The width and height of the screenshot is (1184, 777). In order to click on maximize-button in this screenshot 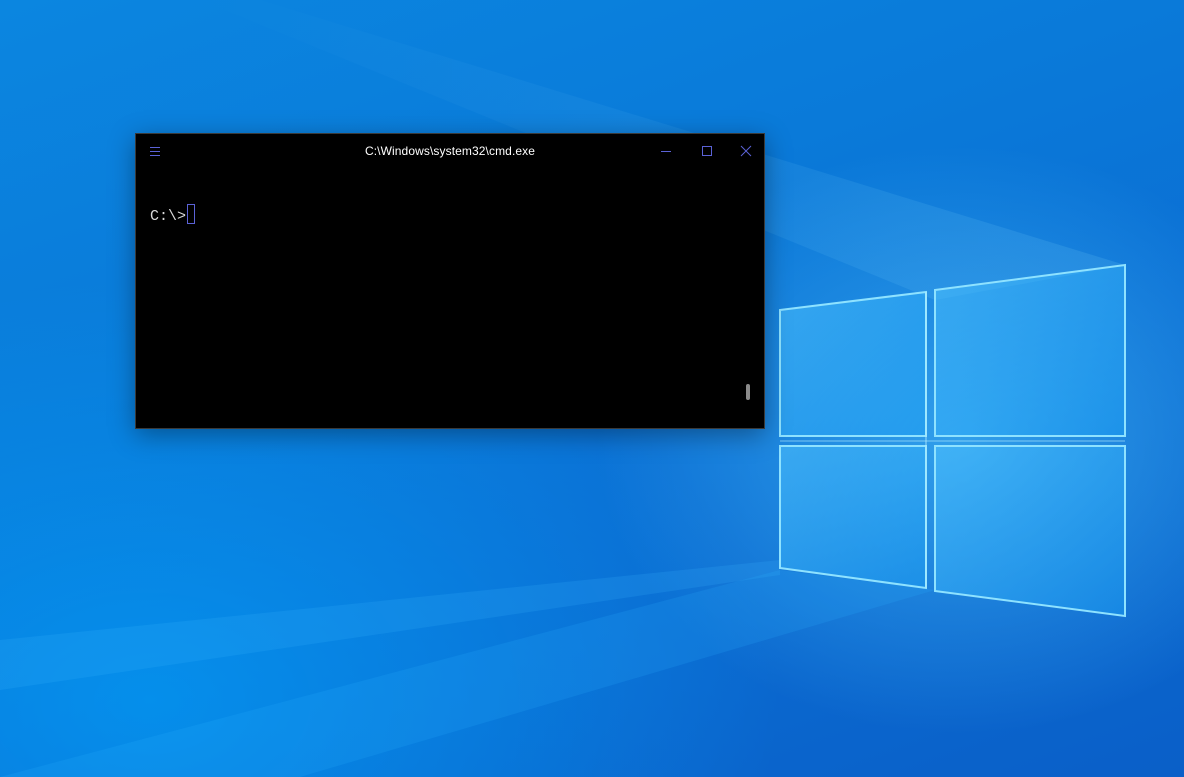, I will do `click(707, 151)`.